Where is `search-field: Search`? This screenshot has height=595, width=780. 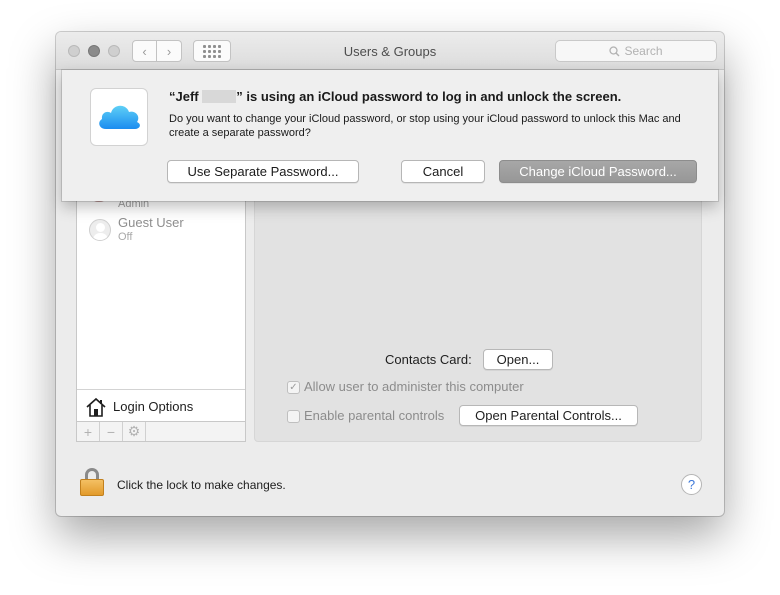
search-field: Search is located at coordinates (636, 51).